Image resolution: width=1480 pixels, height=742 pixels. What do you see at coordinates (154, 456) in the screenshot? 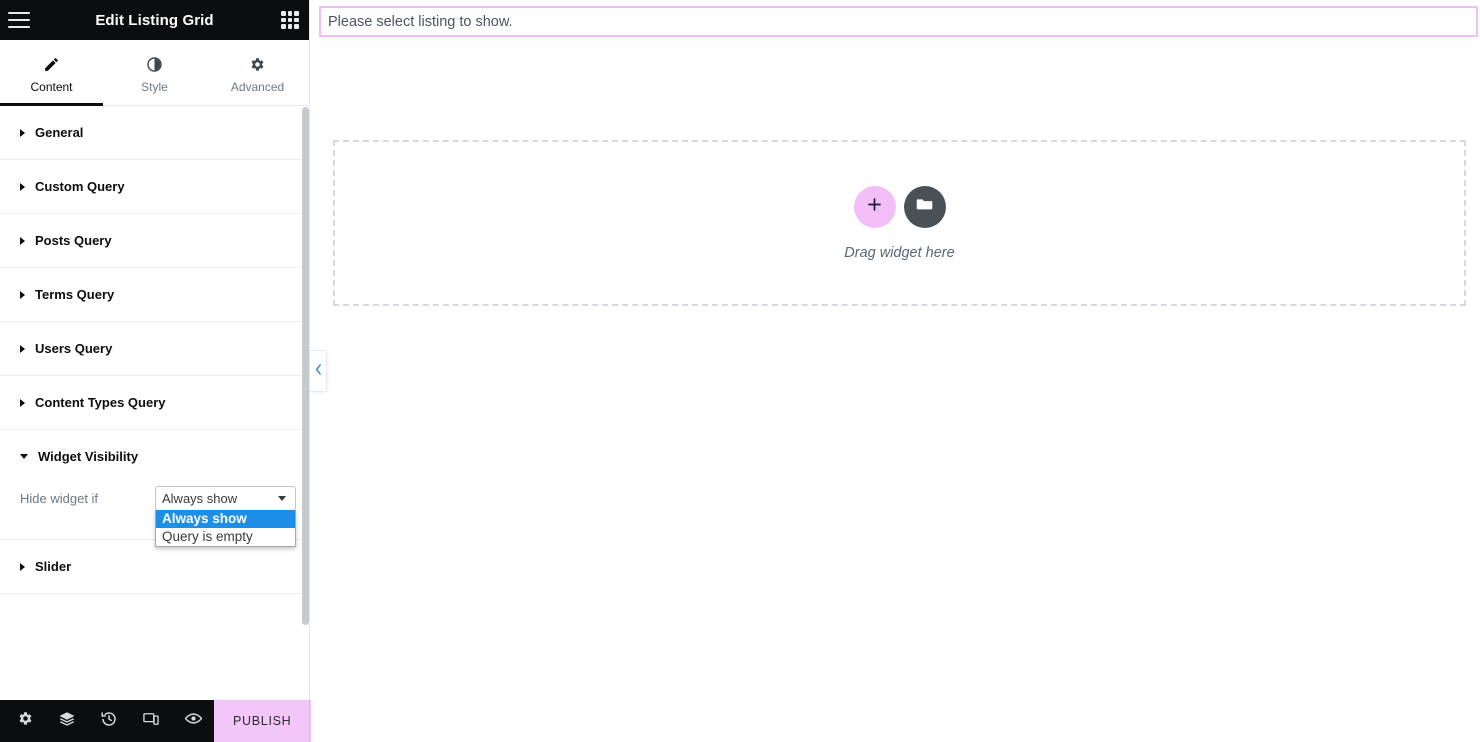
I see `section-widget-visibility-header: Widget Visibility` at bounding box center [154, 456].